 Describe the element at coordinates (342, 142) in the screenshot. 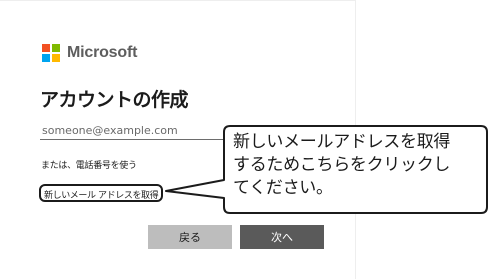

I see `callout-line: 新しいメールアドレスを取得` at that location.